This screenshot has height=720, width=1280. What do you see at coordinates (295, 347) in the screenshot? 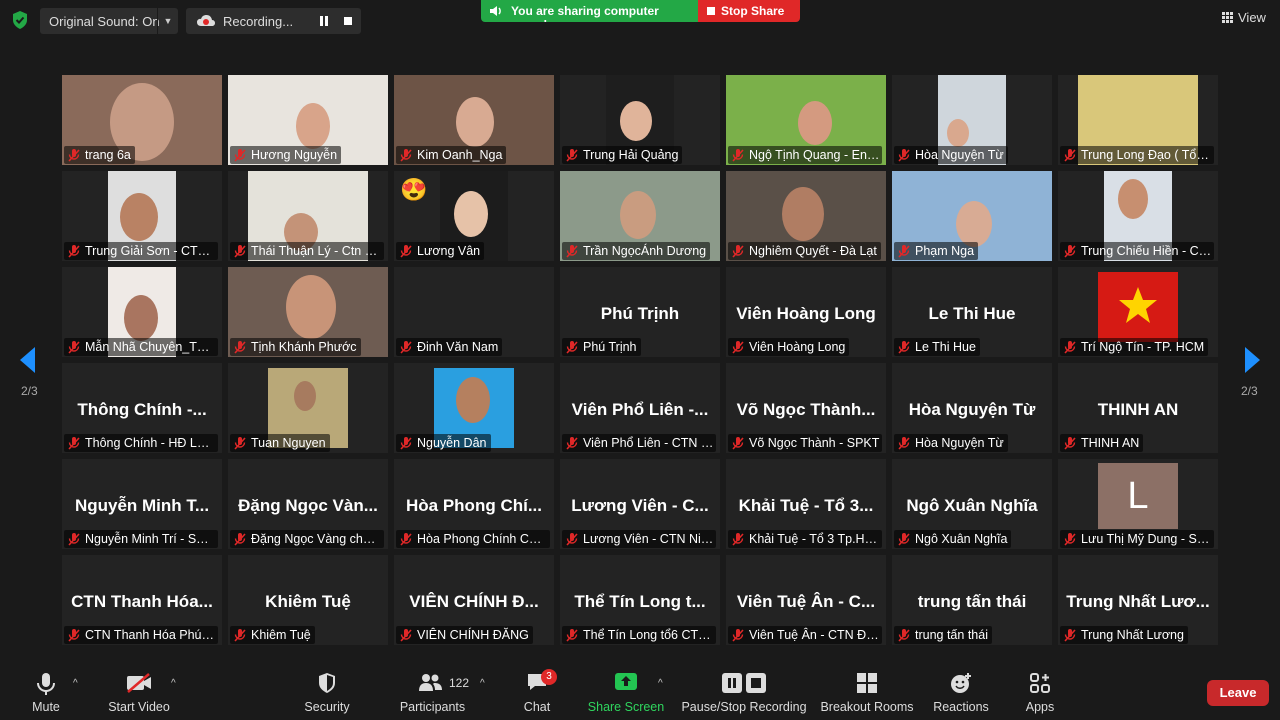
I see `participant-nameplate: Tịnh Khánh Phước` at bounding box center [295, 347].